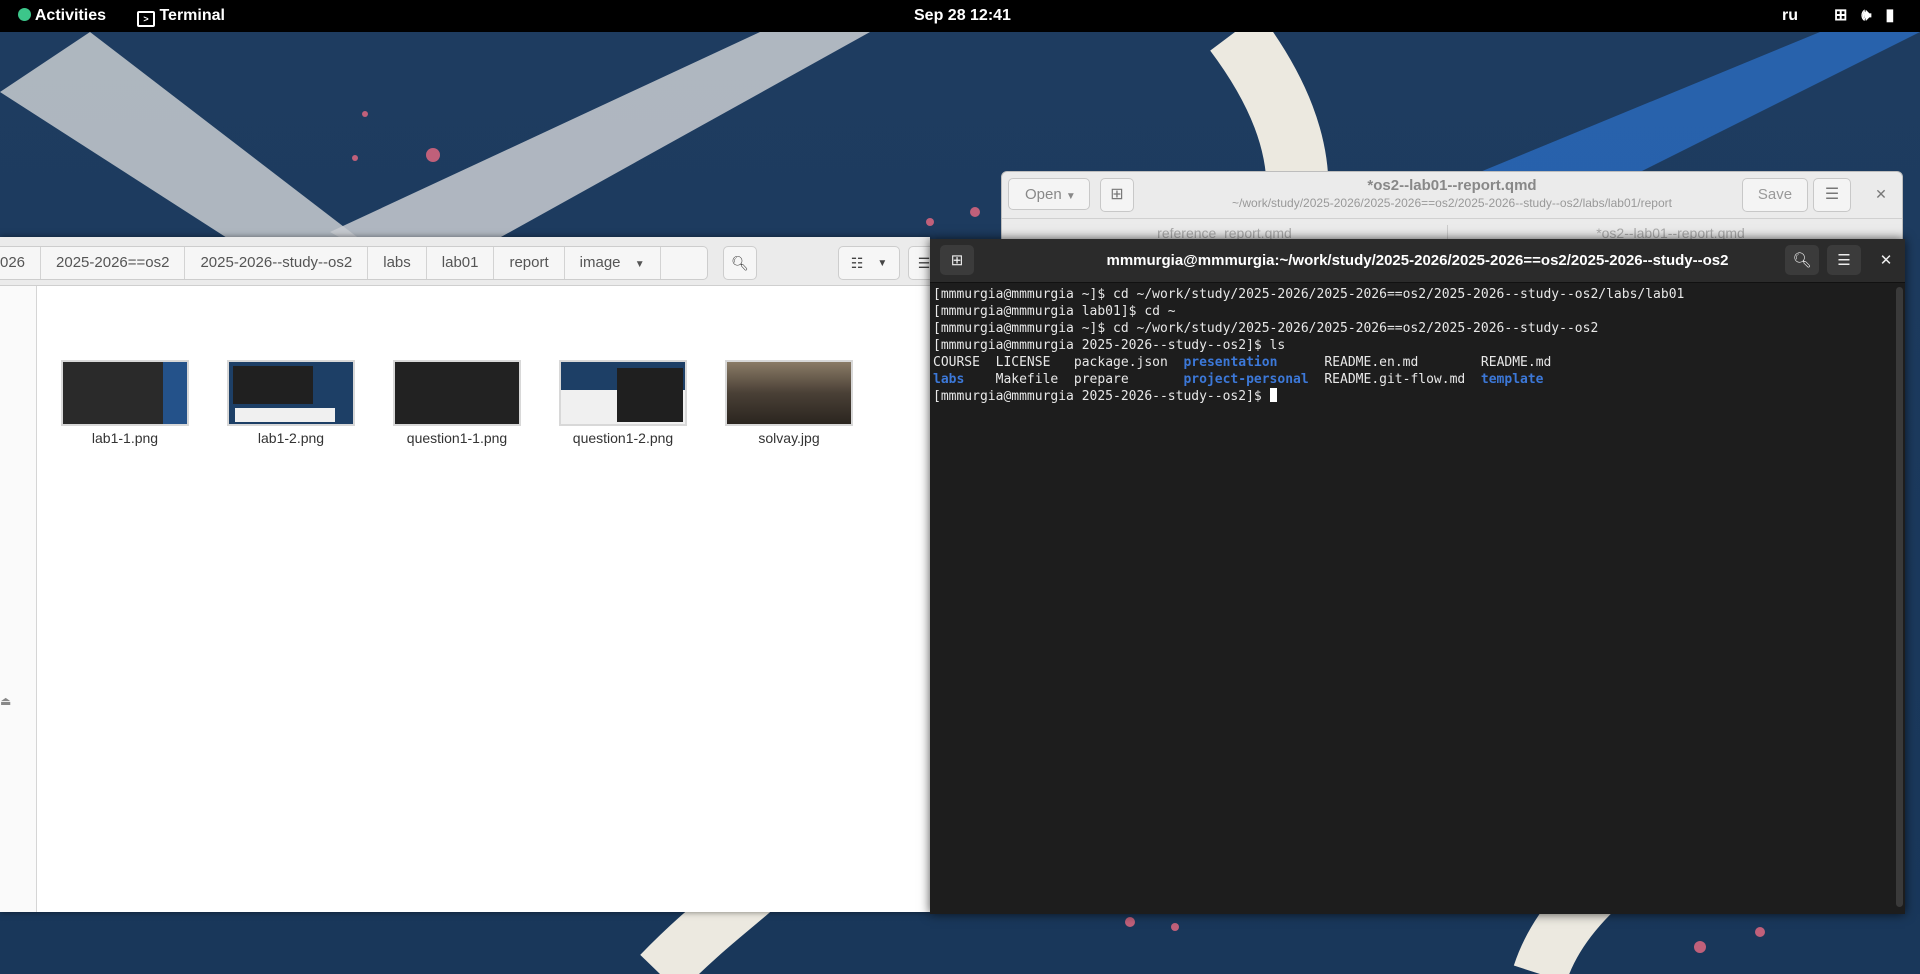 Image resolution: width=1920 pixels, height=974 pixels. I want to click on ls-entry: Makefile prepare, so click(1074, 379).